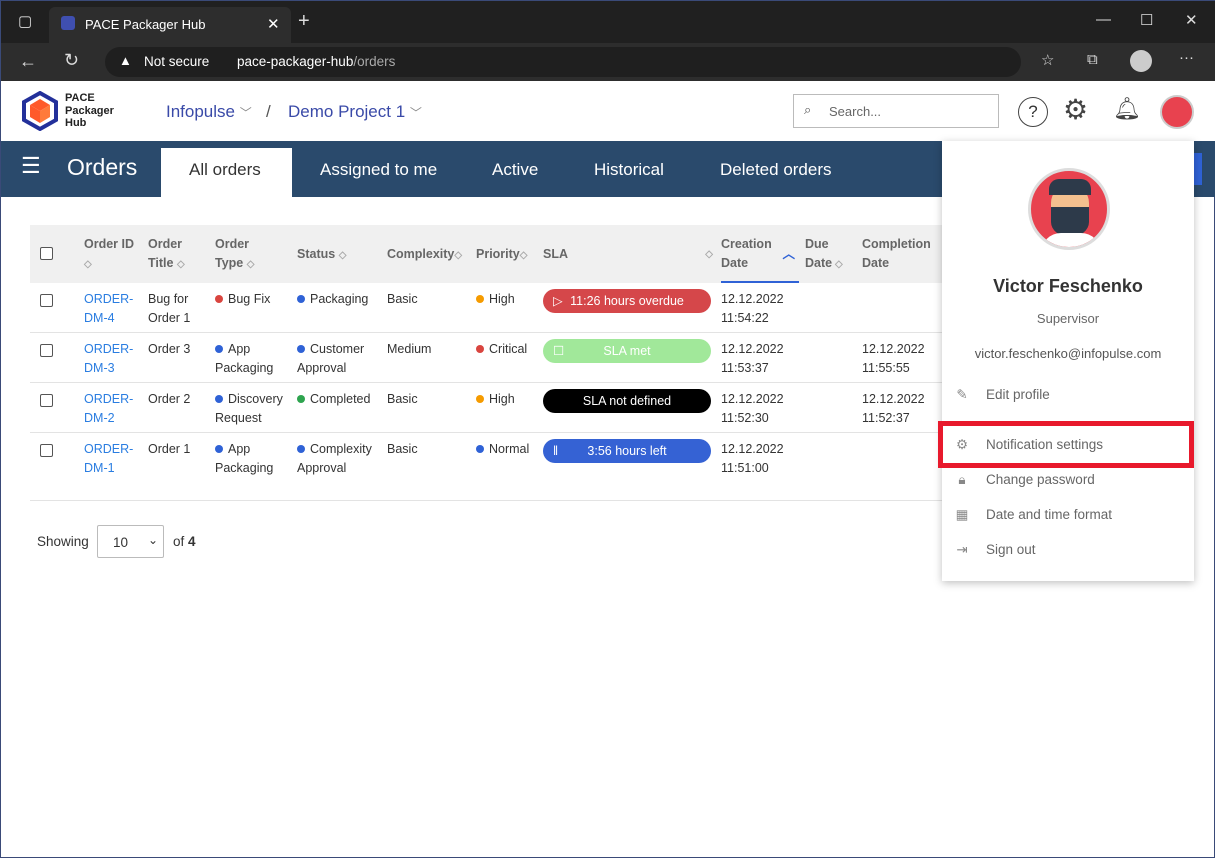 This screenshot has height=858, width=1215. I want to click on lock-icon: 🔒︎, so click(962, 479).